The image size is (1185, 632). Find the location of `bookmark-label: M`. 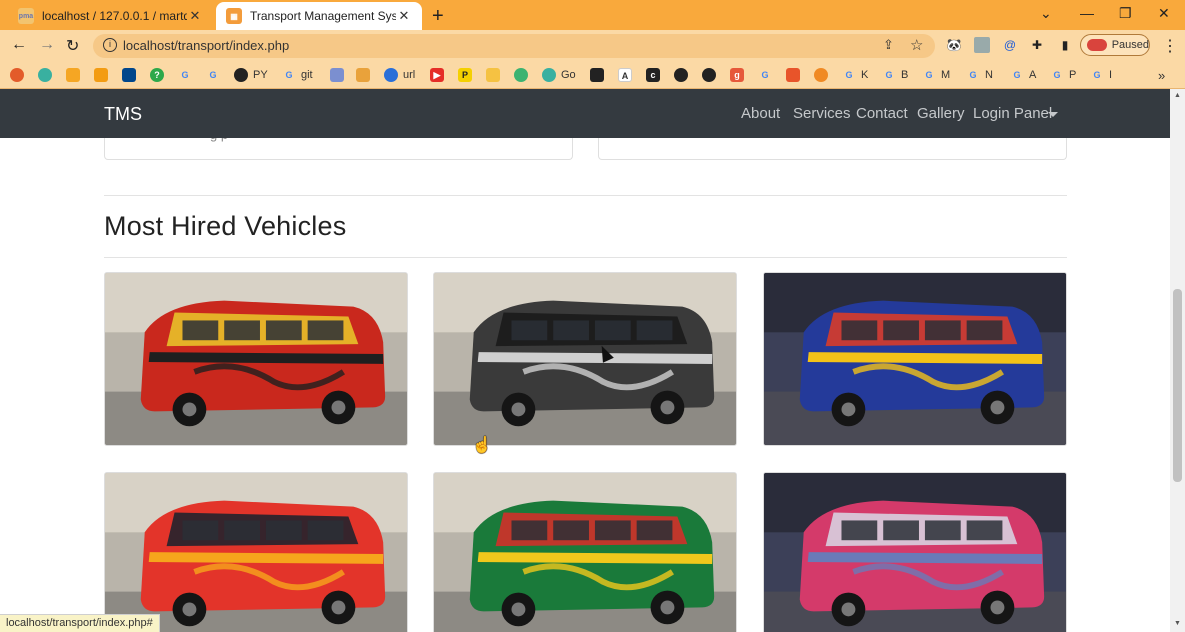

bookmark-label: M is located at coordinates (946, 75).